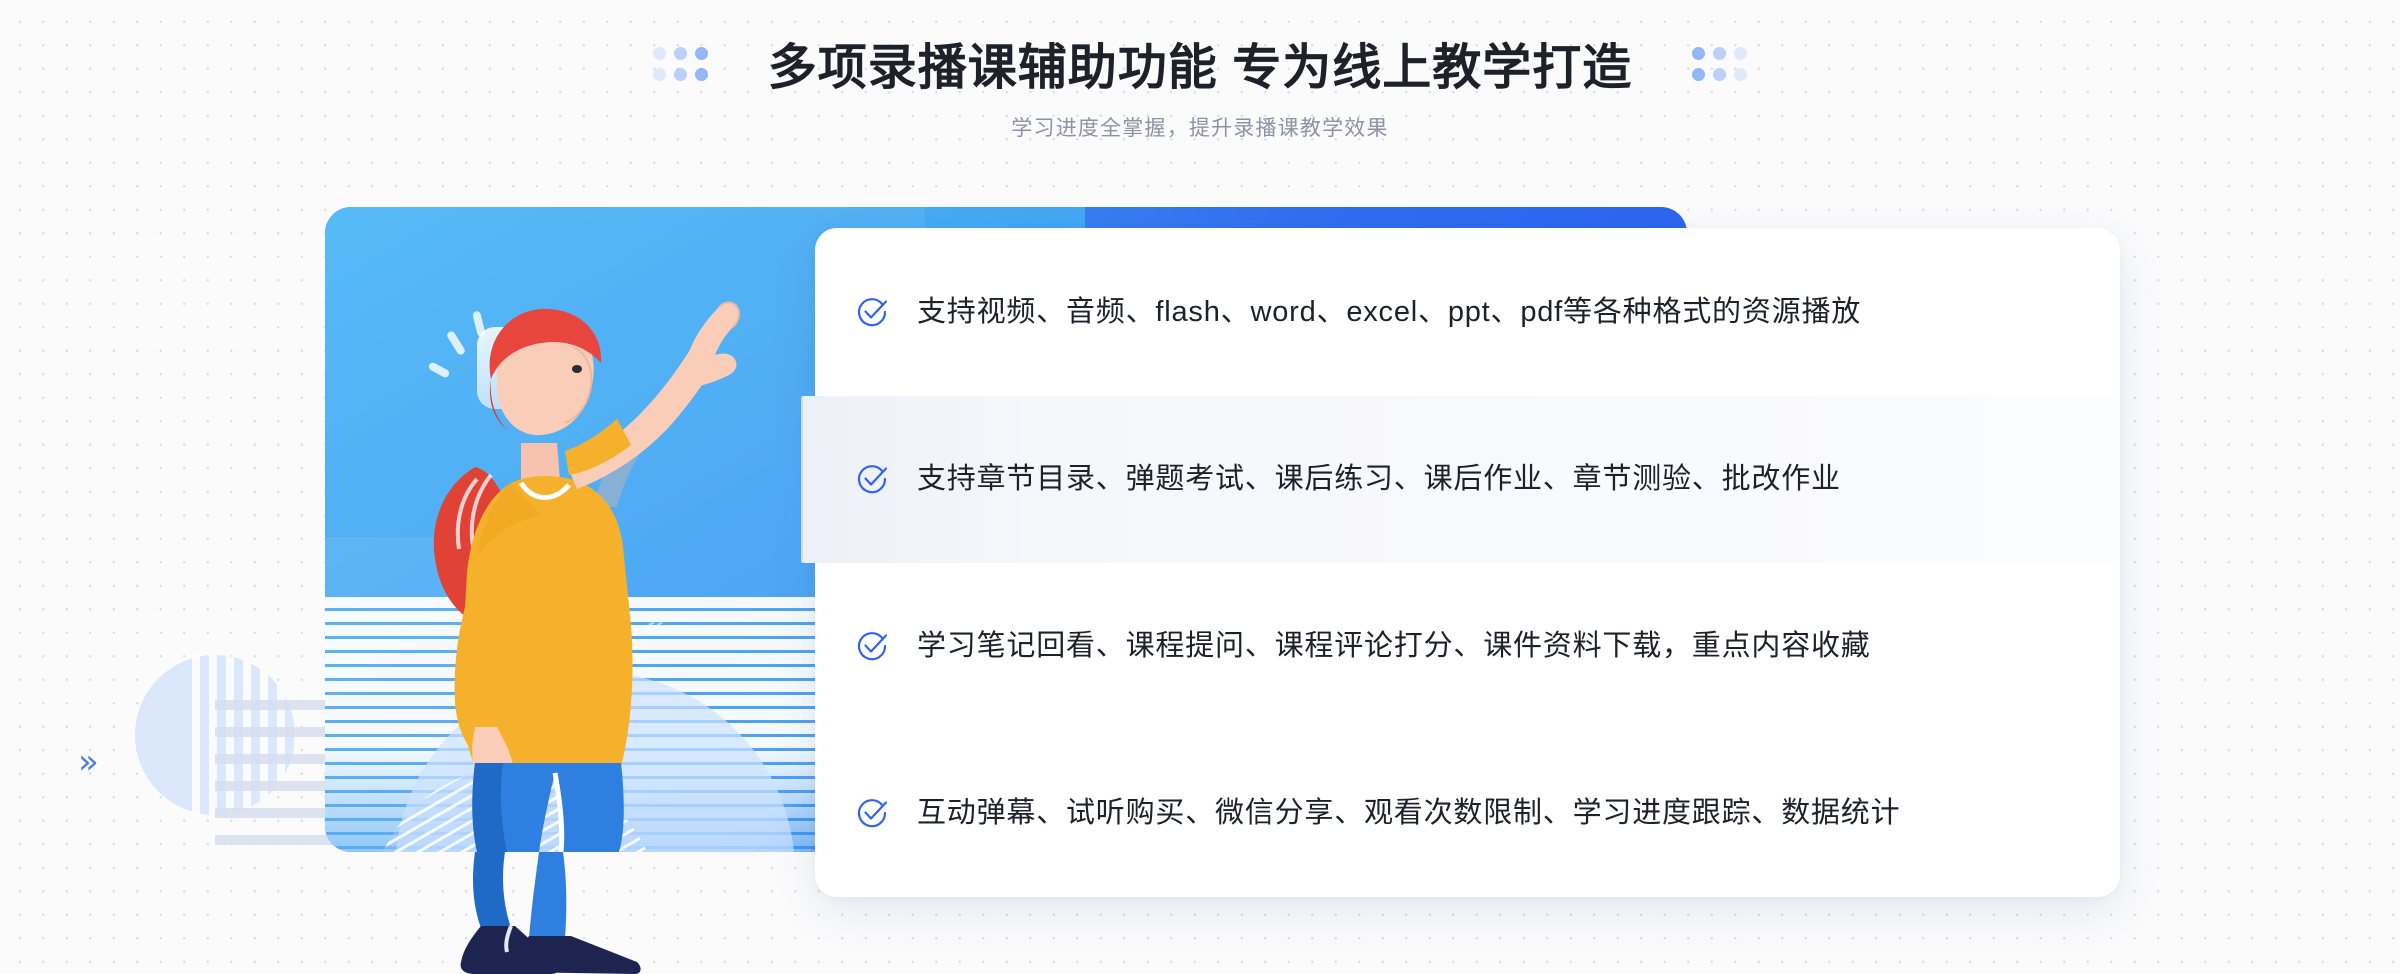 The width and height of the screenshot is (2400, 974). I want to click on title-row: 多项录播课辅助功能 专为线上教学打造, so click(1200, 63).